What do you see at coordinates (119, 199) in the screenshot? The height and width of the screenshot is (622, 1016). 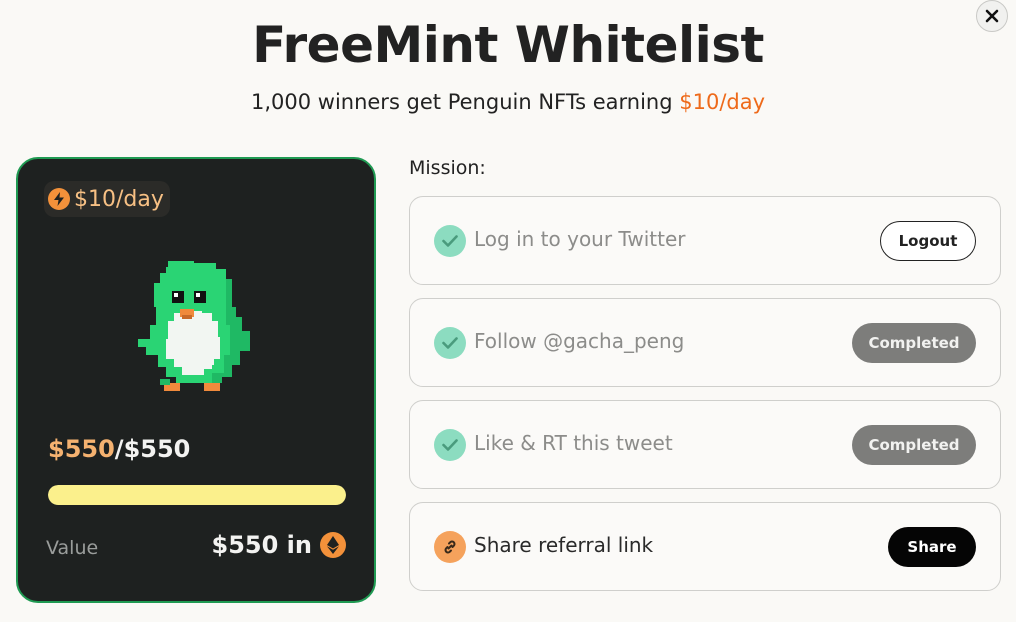 I see `earning-badge-text: $10/day` at bounding box center [119, 199].